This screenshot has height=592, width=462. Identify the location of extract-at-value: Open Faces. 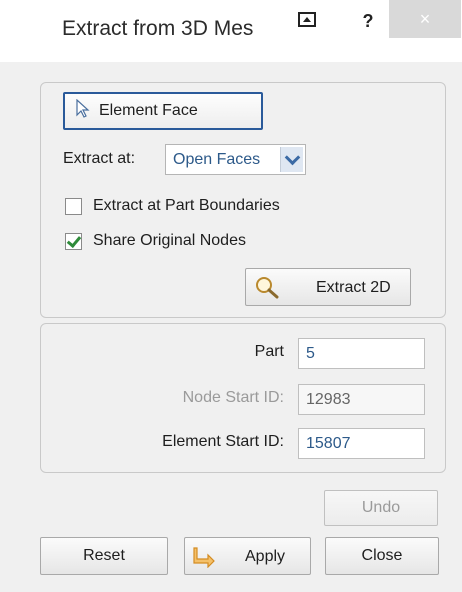
(217, 159).